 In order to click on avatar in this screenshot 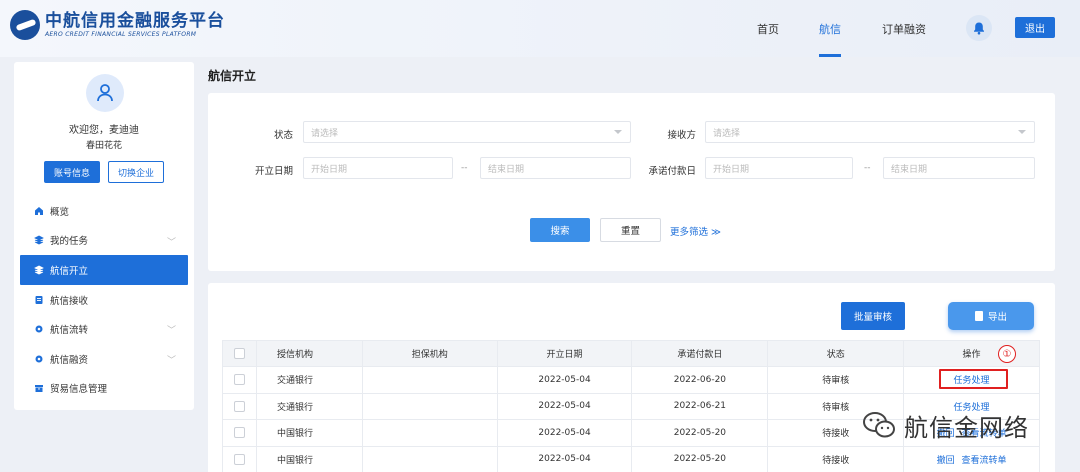, I will do `click(105, 93)`.